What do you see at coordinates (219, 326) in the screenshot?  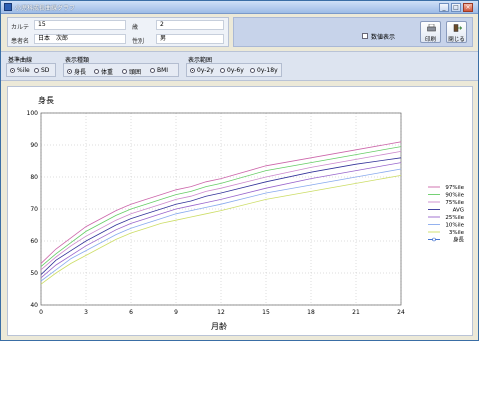 I see `x-axis-label: 月齢` at bounding box center [219, 326].